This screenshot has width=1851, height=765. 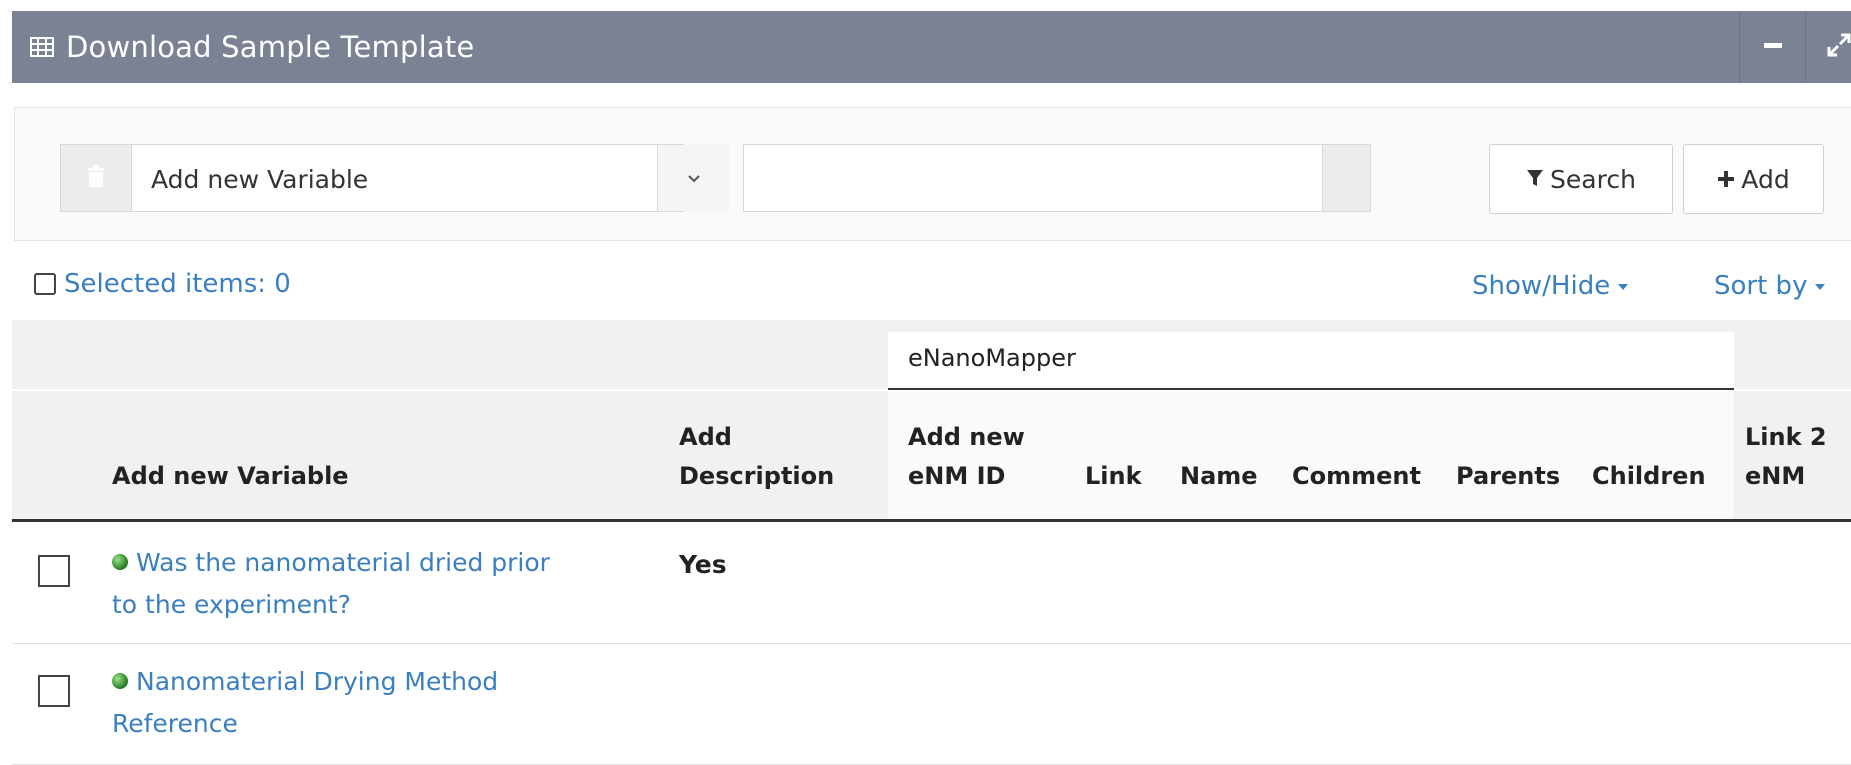 What do you see at coordinates (957, 476) in the screenshot?
I see `col-header-enm-id-line2: eNM ID` at bounding box center [957, 476].